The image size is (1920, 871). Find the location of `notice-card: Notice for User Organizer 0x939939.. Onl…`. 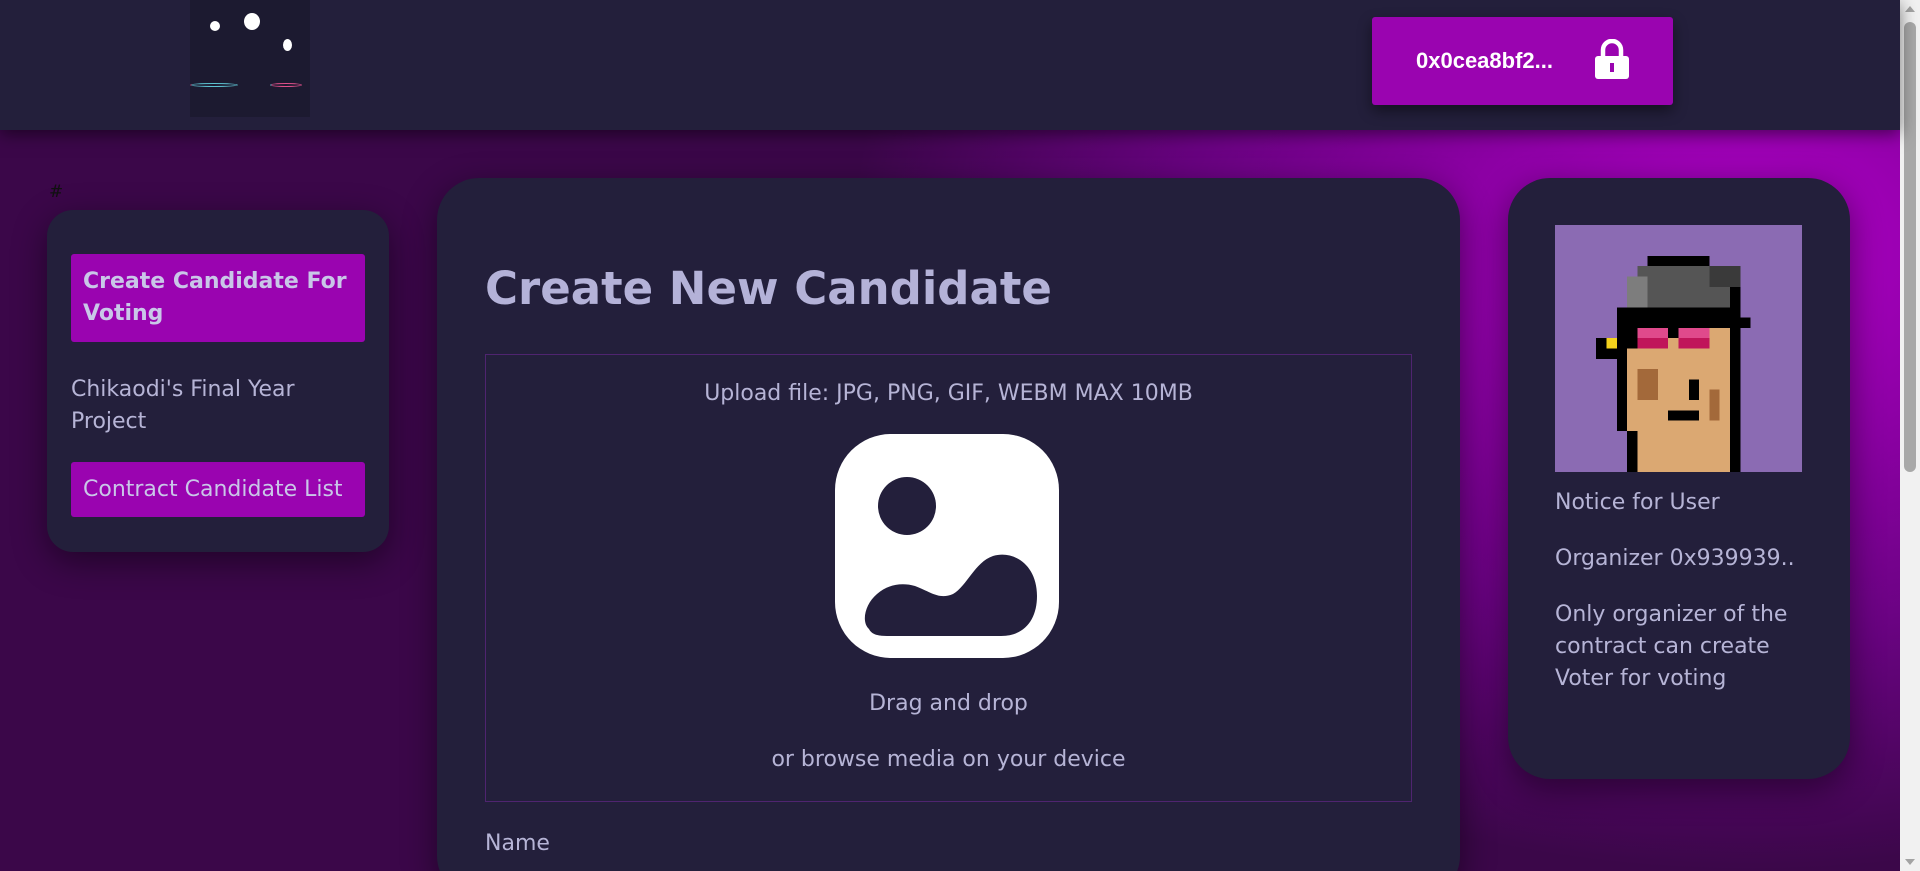

notice-card: Notice for User Organizer 0x939939.. Onl… is located at coordinates (1679, 478).